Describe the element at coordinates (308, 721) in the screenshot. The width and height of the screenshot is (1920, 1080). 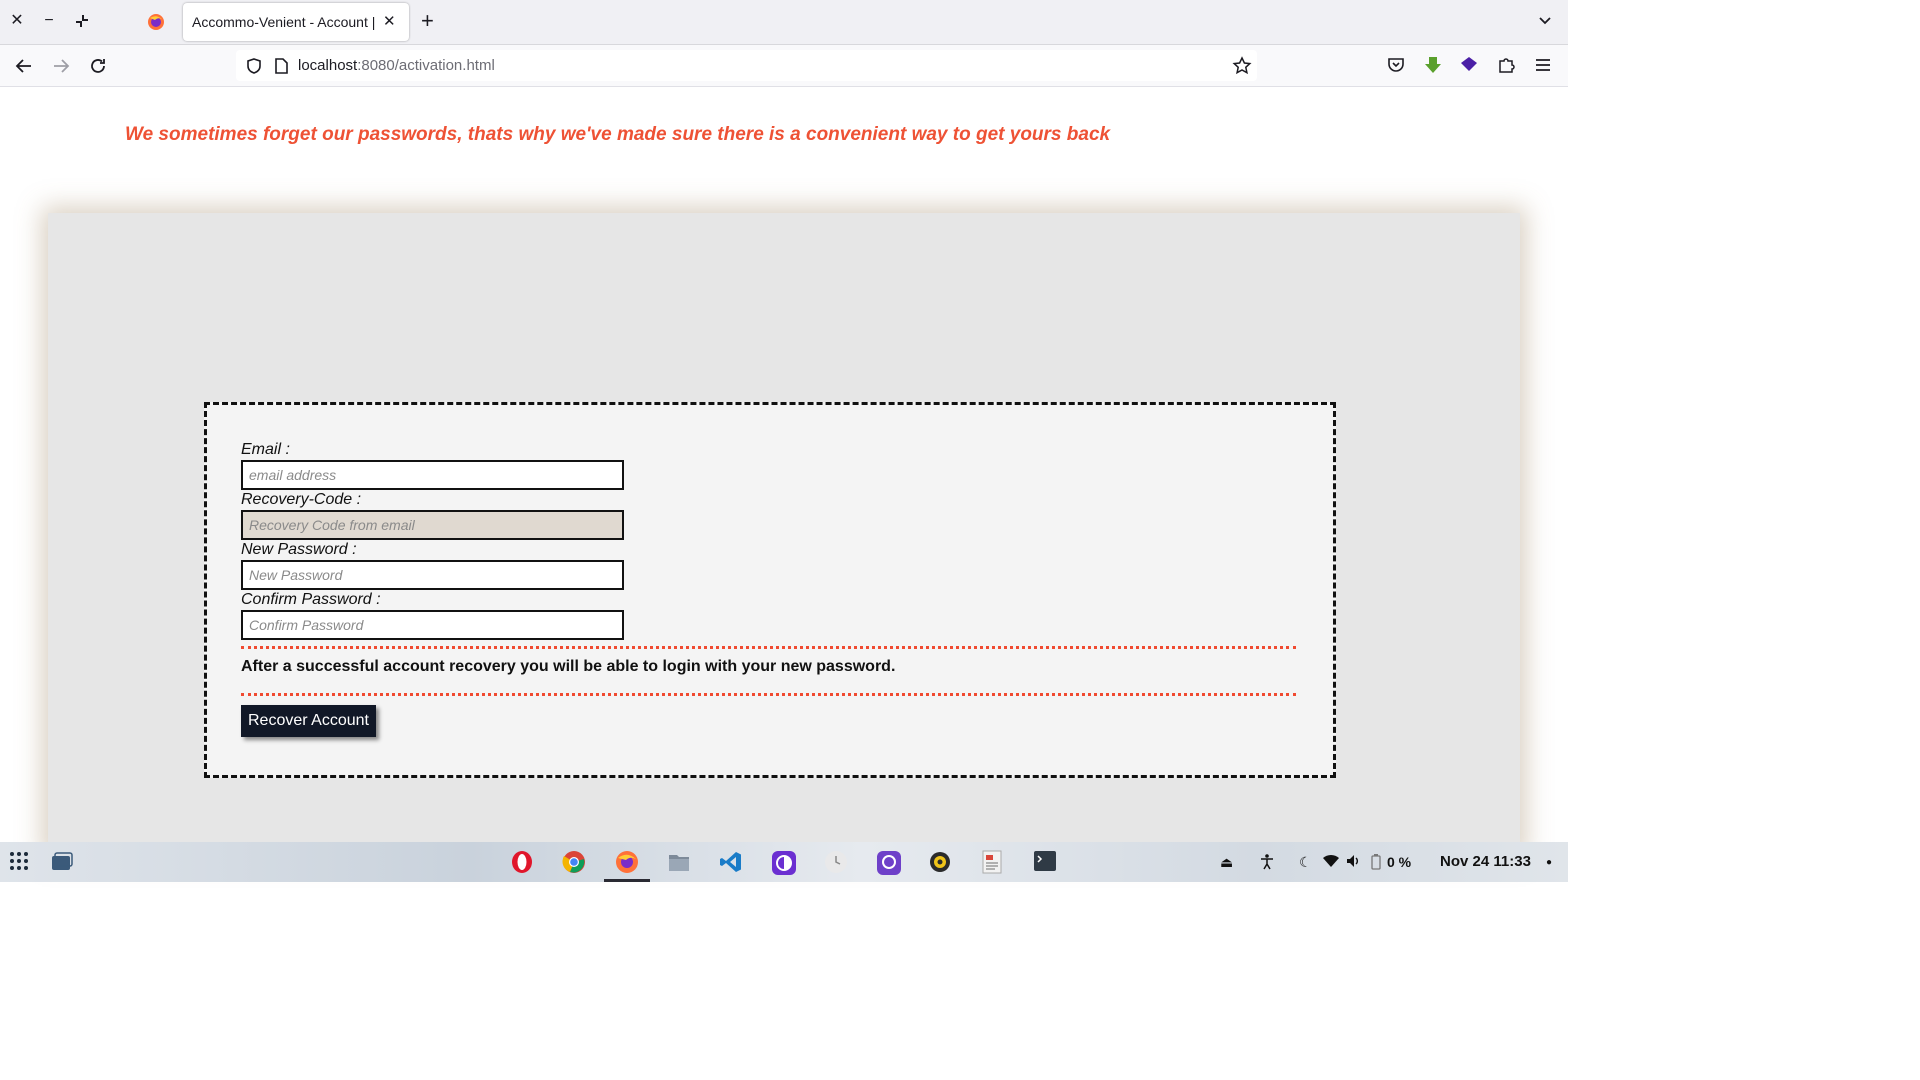
I see `recover-account-button: Recover Account` at that location.